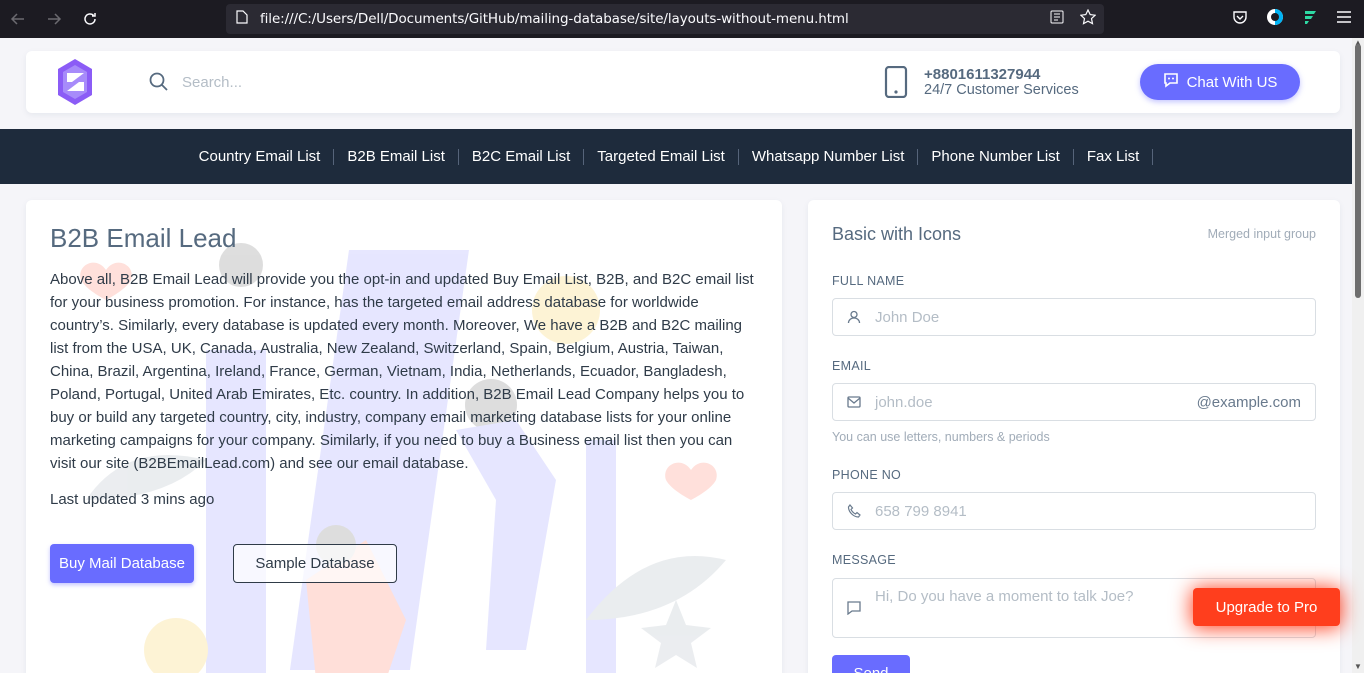 The image size is (1364, 673). Describe the element at coordinates (1358, 666) in the screenshot. I see `scroll-down-icon: ▼` at that location.